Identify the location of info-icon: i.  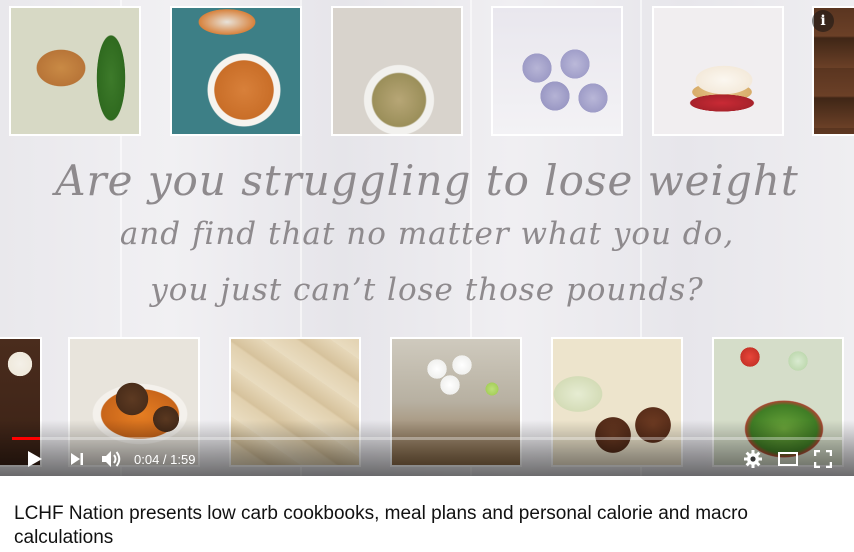
(823, 21).